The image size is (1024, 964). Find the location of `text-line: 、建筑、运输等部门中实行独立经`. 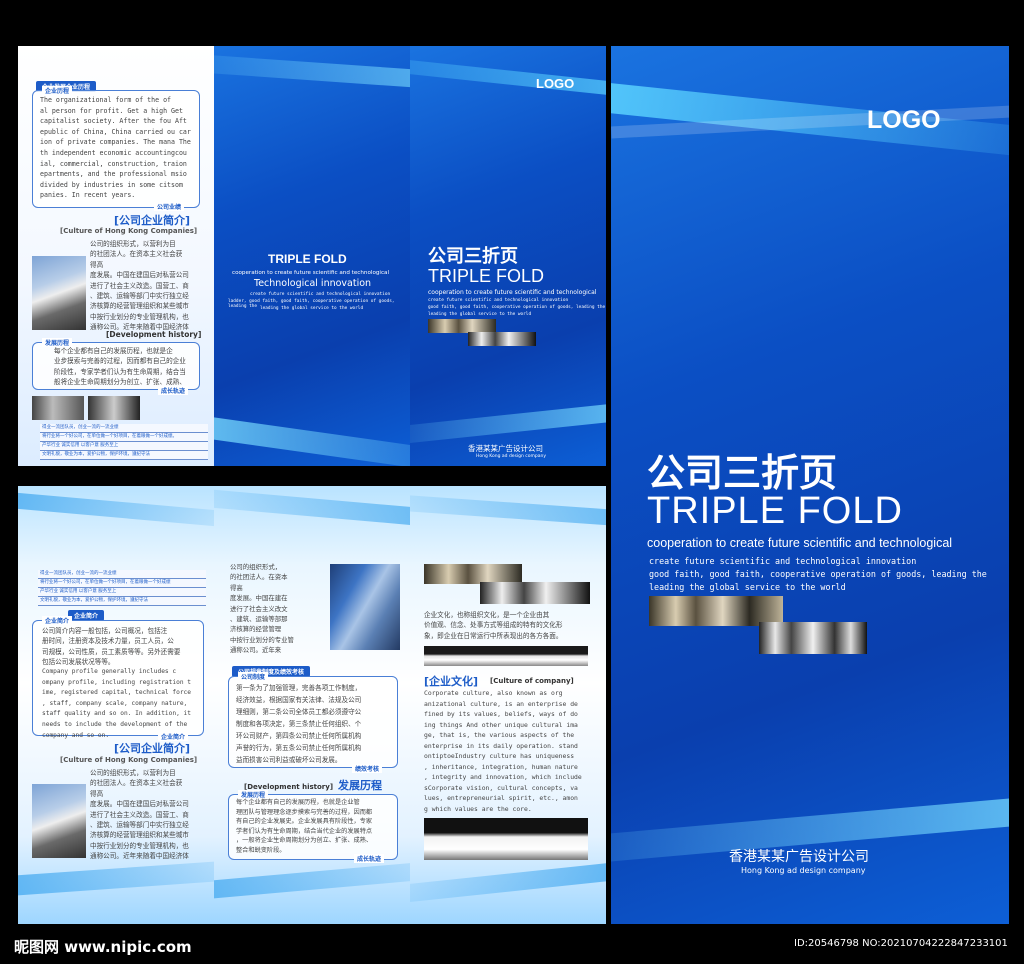

text-line: 、建筑、运输等部门中实行独立经 is located at coordinates (139, 825).